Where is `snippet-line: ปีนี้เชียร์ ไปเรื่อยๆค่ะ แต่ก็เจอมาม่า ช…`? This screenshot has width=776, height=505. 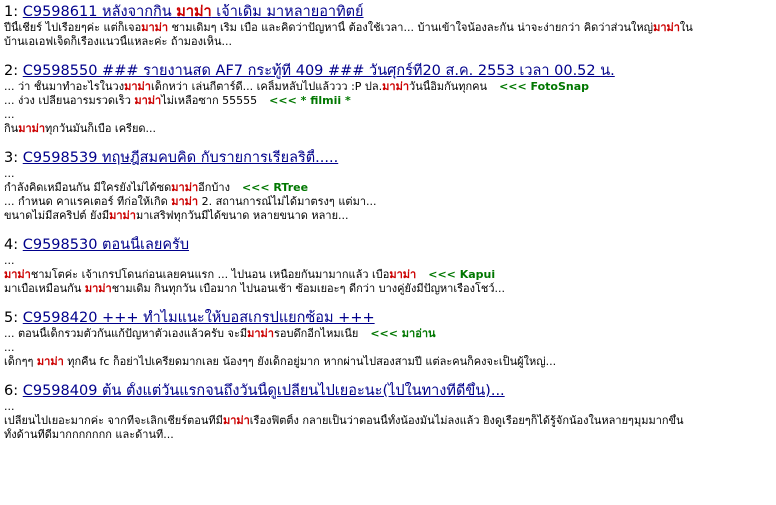
snippet-line: ปีนี้เชียร์ ไปเรื่อยๆค่ะ แต่ก็เจอมาม่า ช… is located at coordinates (388, 28).